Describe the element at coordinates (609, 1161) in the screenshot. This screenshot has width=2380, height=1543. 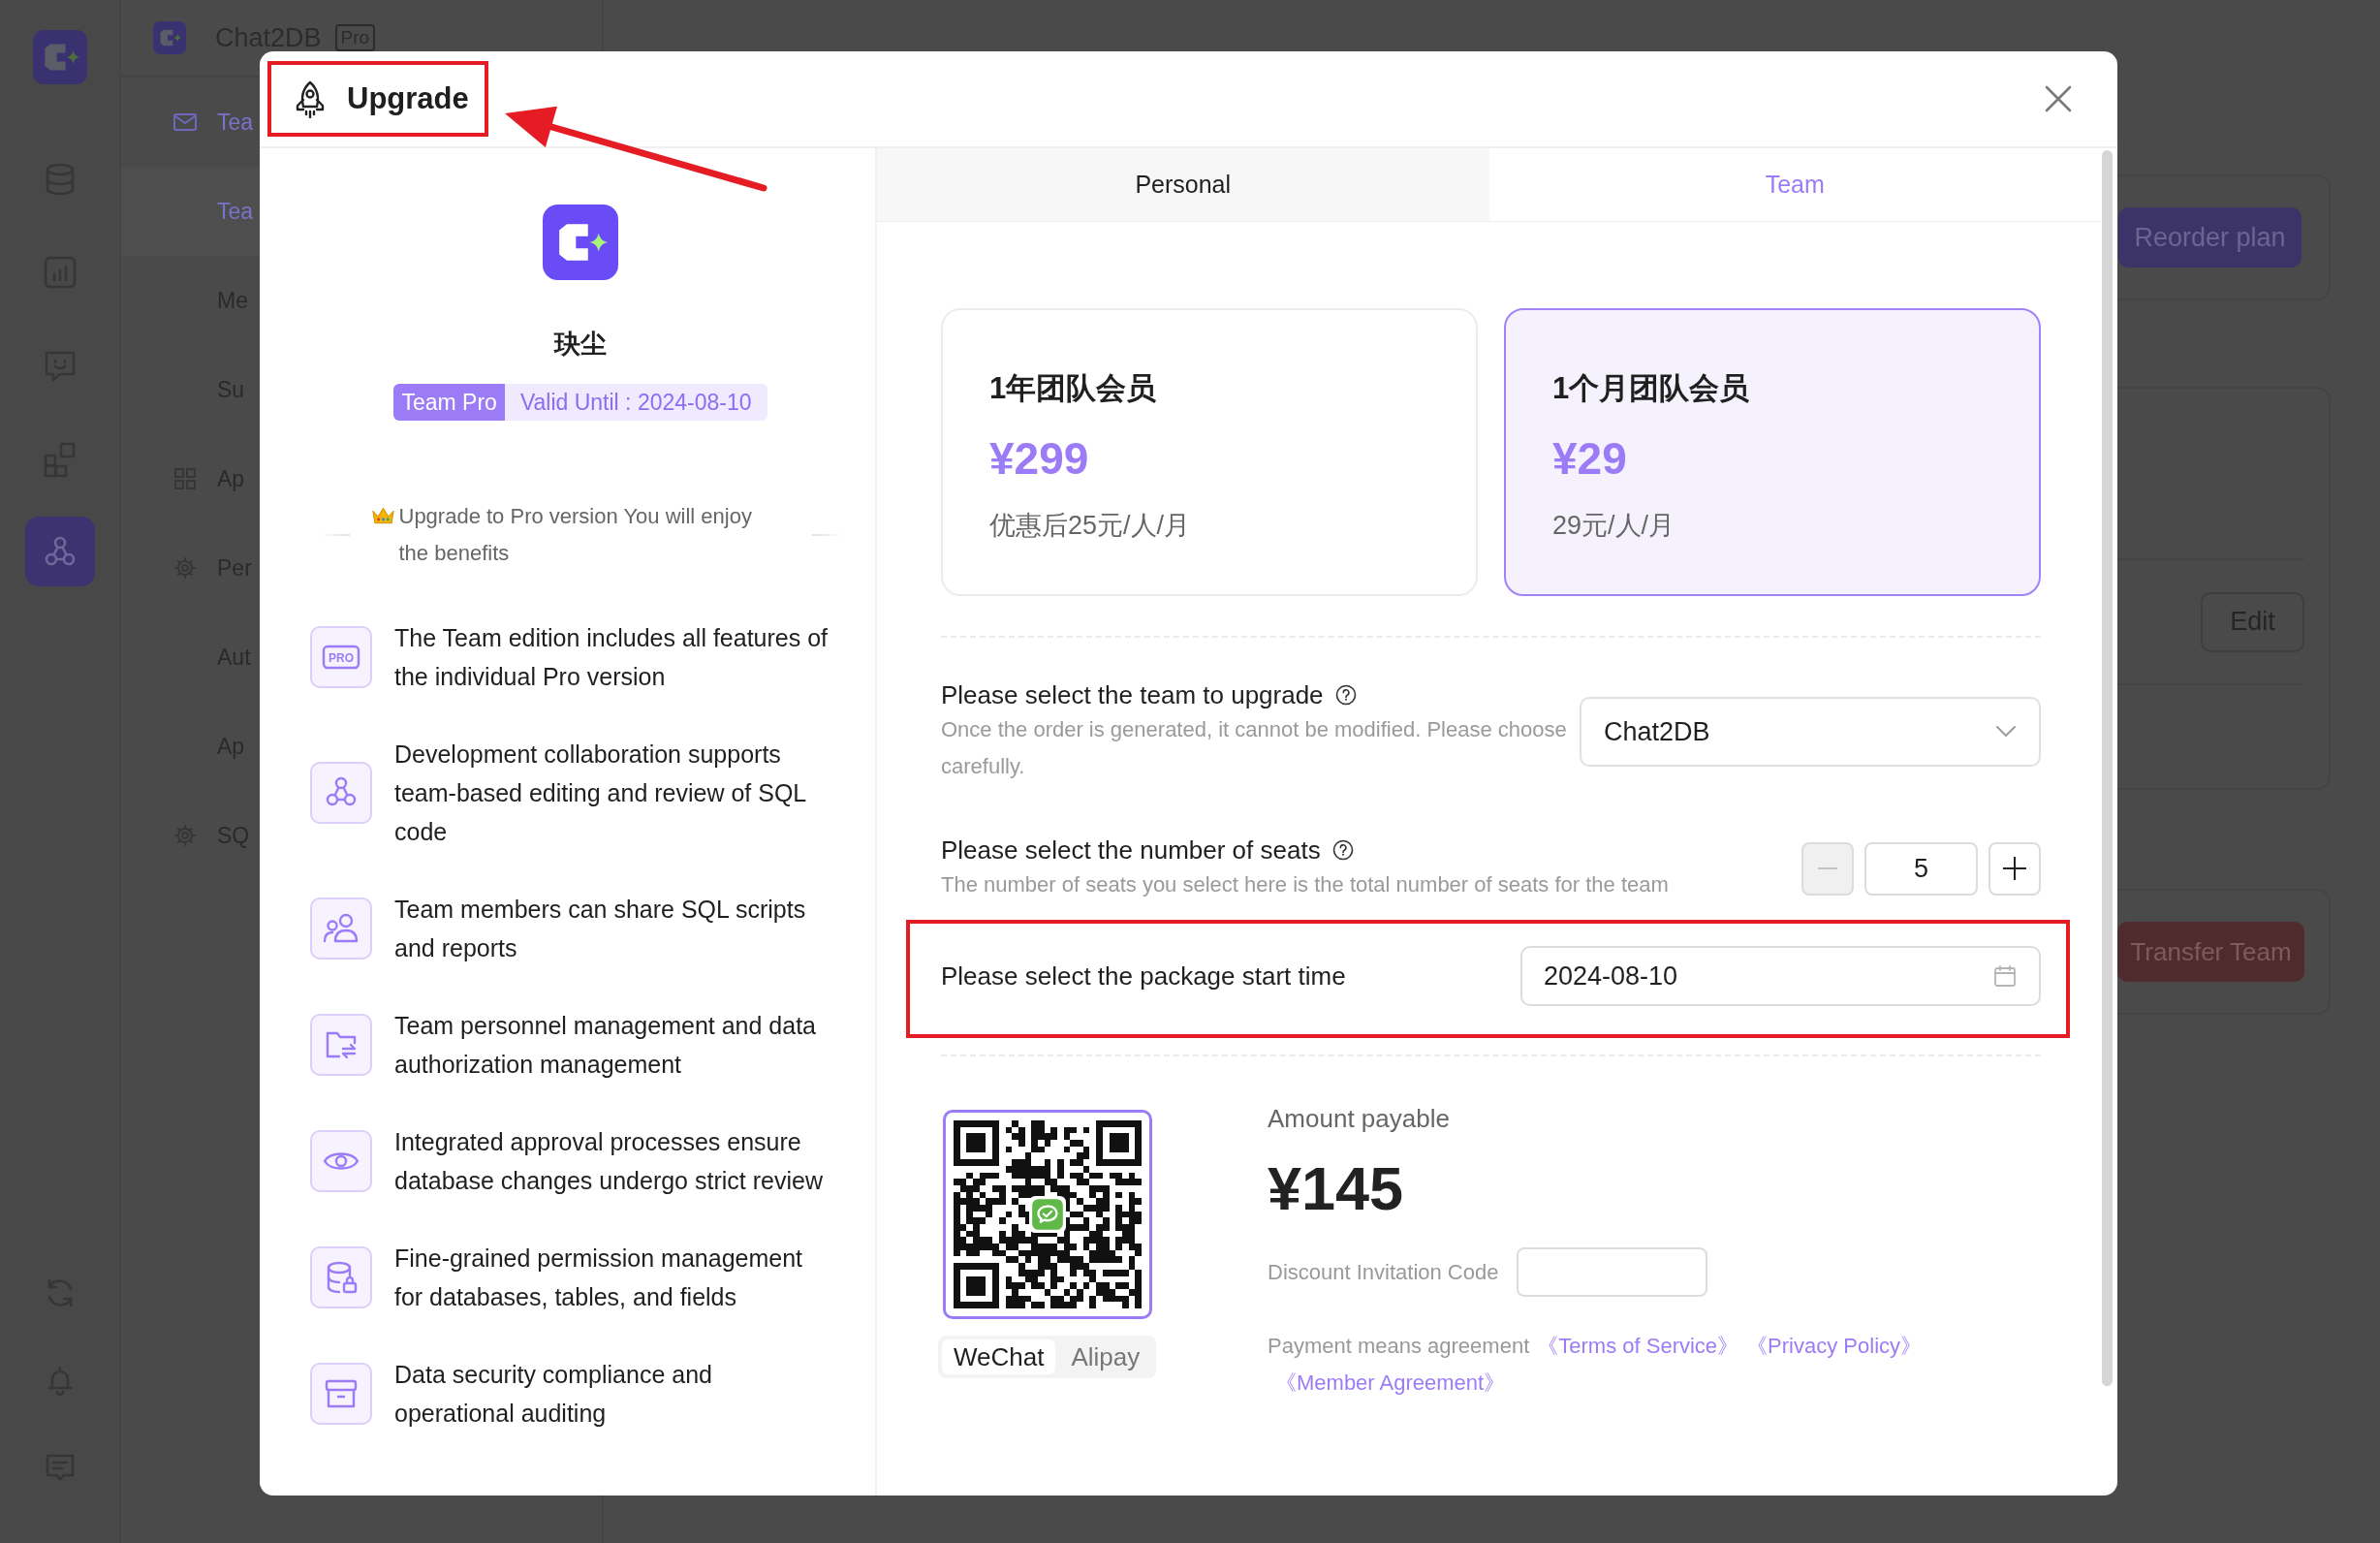
I see `benefit-text: Integrated approval processes ensure database changes undergo strict review` at that location.